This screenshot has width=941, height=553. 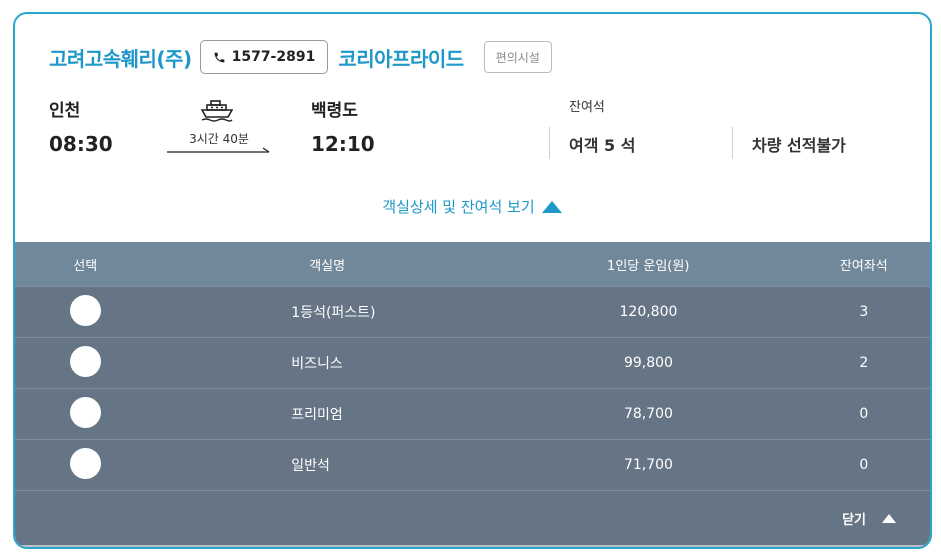 What do you see at coordinates (472, 362) in the screenshot?
I see `table-row: 비즈니스 99,800 2` at bounding box center [472, 362].